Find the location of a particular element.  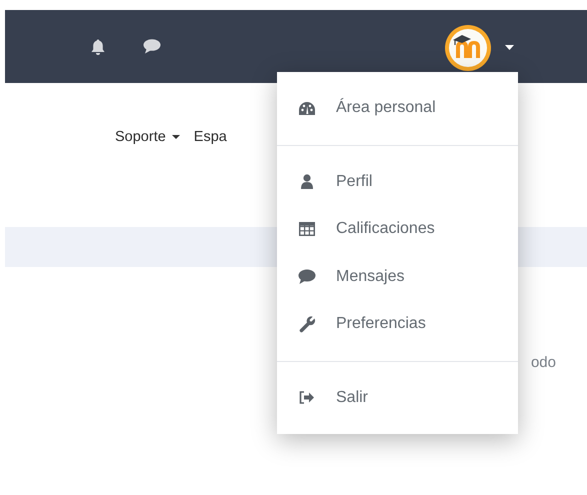

menu-item: Calificaciones is located at coordinates (397, 229).